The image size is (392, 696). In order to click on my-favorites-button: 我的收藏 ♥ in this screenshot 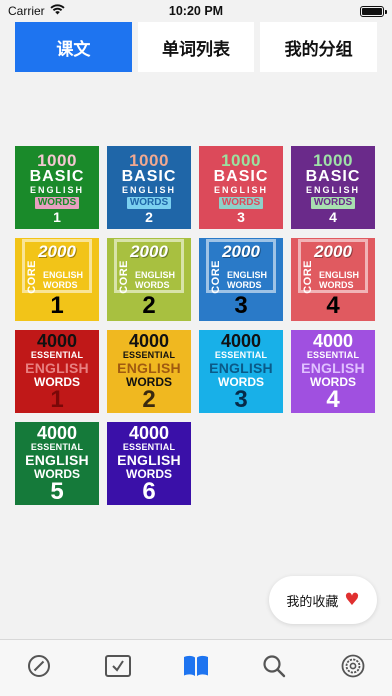, I will do `click(323, 600)`.